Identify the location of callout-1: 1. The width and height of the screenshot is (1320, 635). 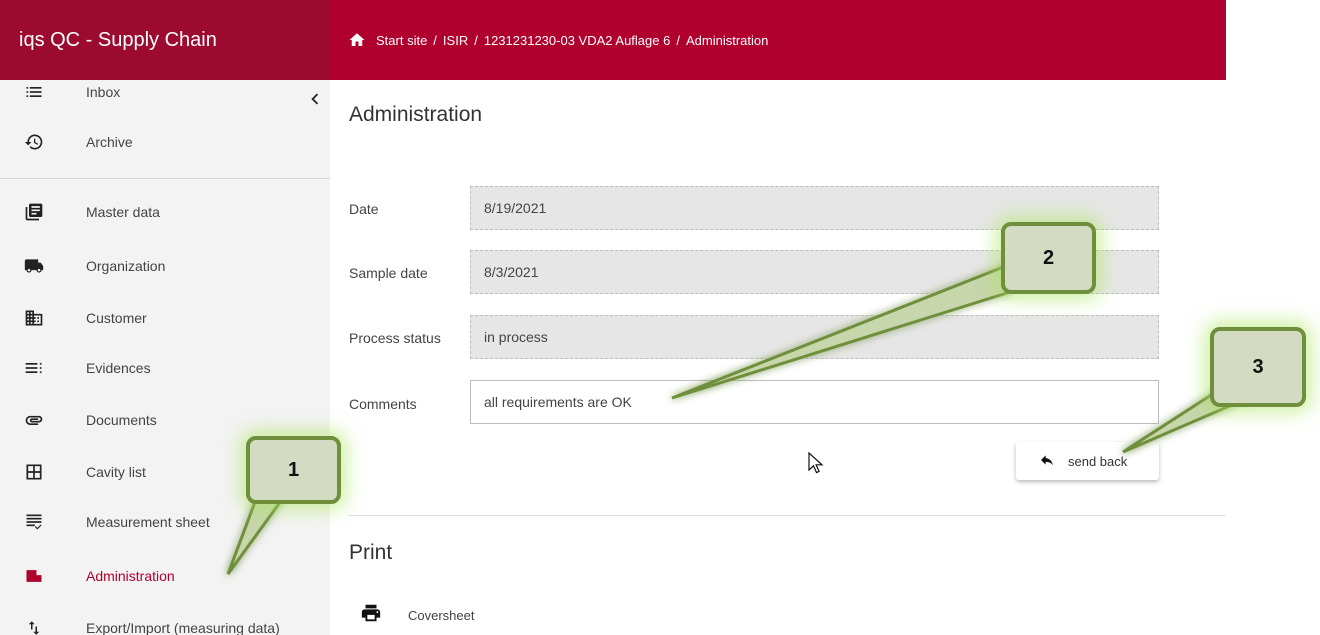
(293, 470).